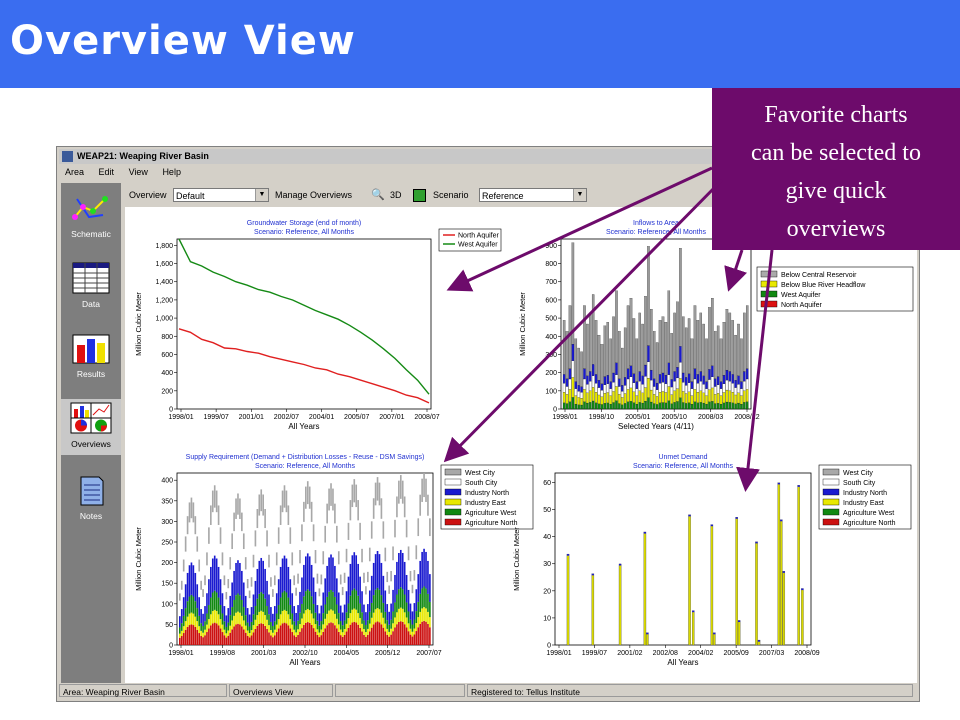 The height and width of the screenshot is (720, 960). I want to click on sidebar-item-results: Results, so click(91, 355).